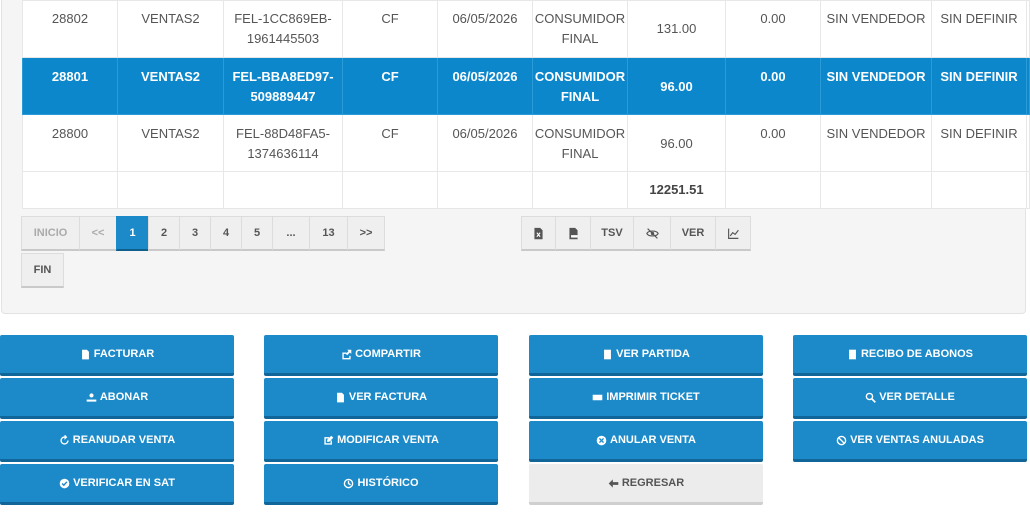 This screenshot has height=517, width=1030. What do you see at coordinates (283, 133) in the screenshot?
I see `doc-line1: FEL-88D48FA5-` at bounding box center [283, 133].